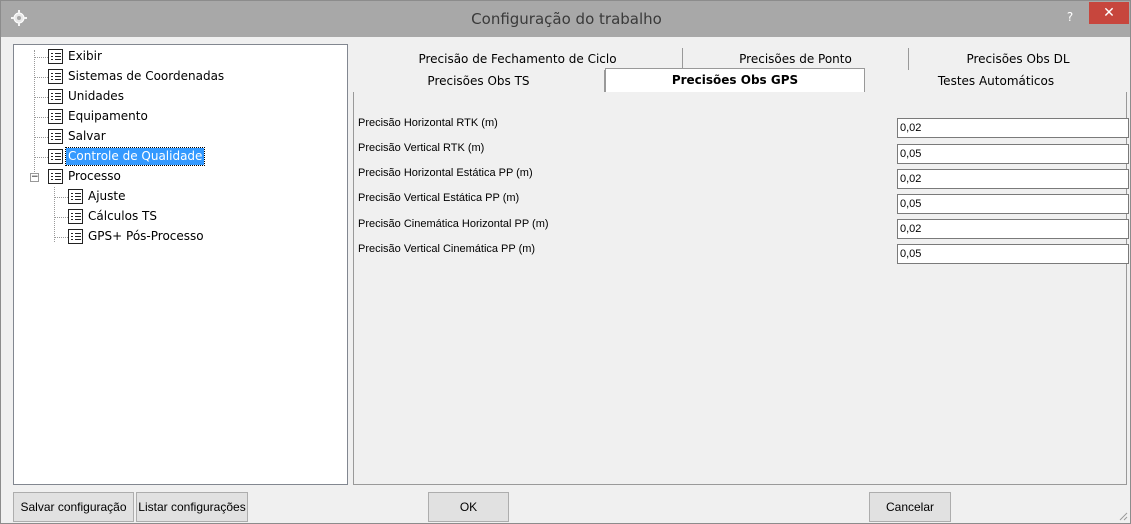 Image resolution: width=1131 pixels, height=524 pixels. I want to click on save-config-label: Salvar configuração, so click(73, 507).